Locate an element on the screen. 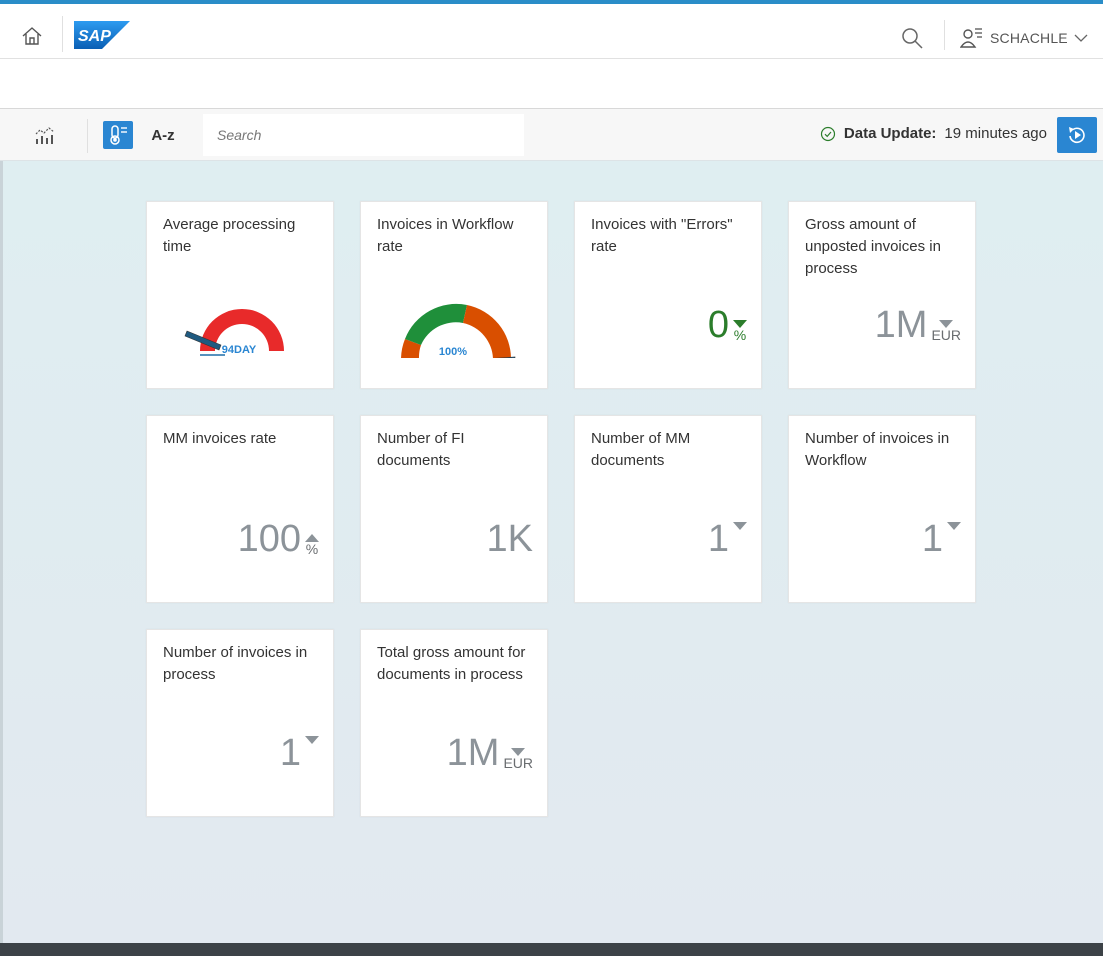 The image size is (1103, 956). user-name: SCHACHLE is located at coordinates (1029, 38).